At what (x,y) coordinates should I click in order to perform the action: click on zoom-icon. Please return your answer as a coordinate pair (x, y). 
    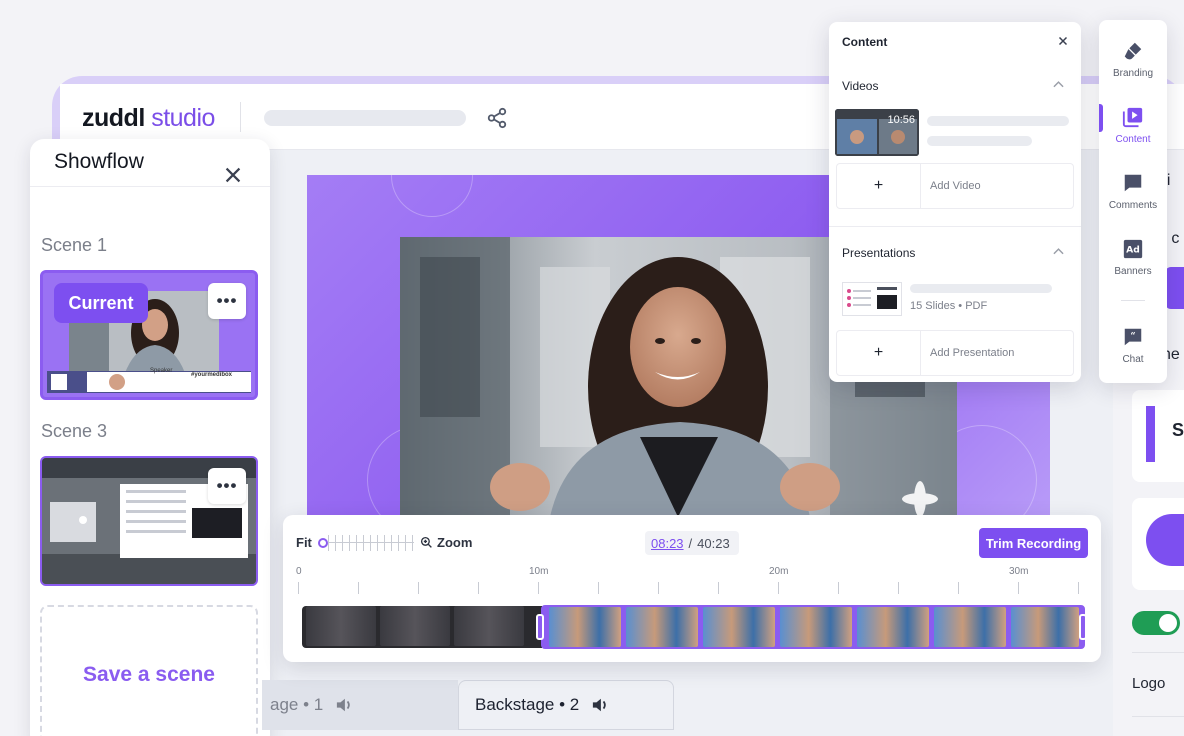
    Looking at the image, I should click on (426, 542).